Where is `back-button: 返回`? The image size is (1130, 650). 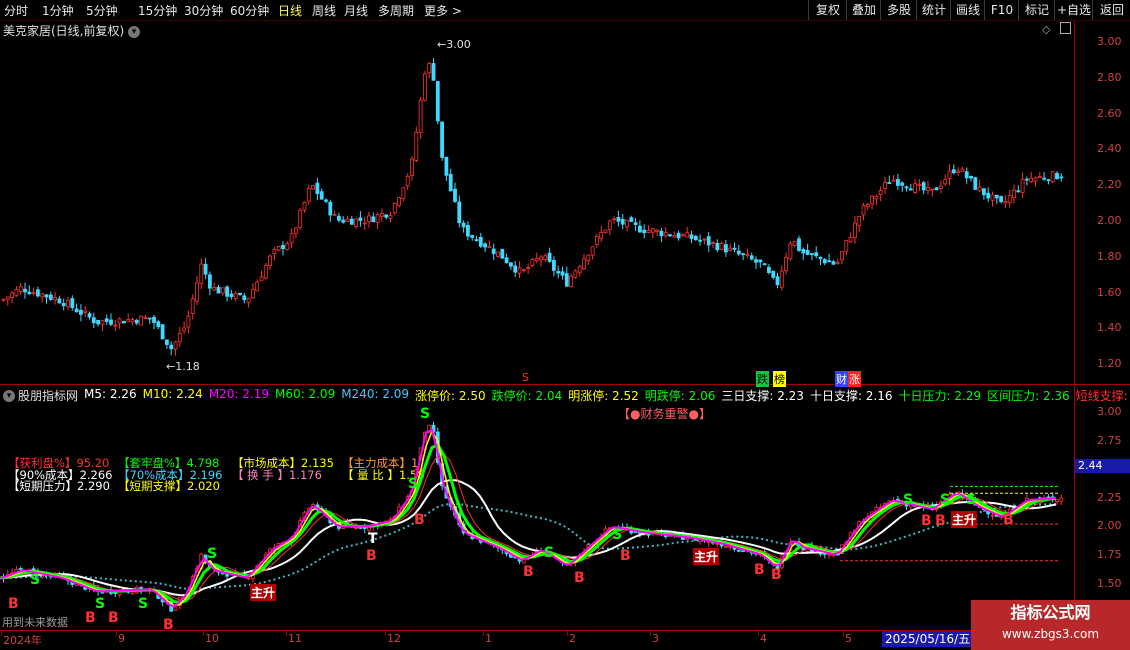
back-button: 返回 is located at coordinates (1111, 10).